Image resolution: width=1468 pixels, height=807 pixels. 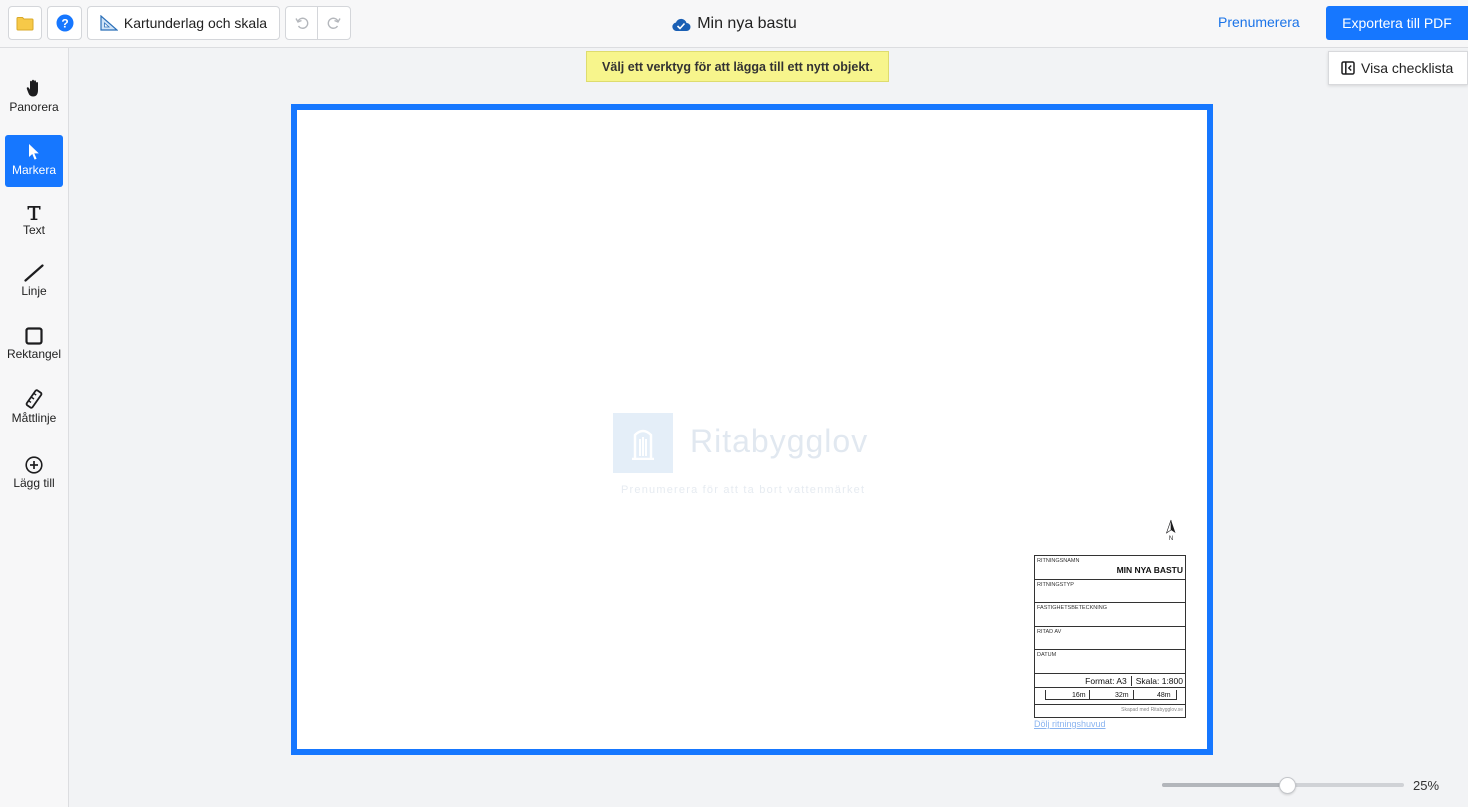 I want to click on export-pdf-button: Exportera till PDF, so click(x=1397, y=23).